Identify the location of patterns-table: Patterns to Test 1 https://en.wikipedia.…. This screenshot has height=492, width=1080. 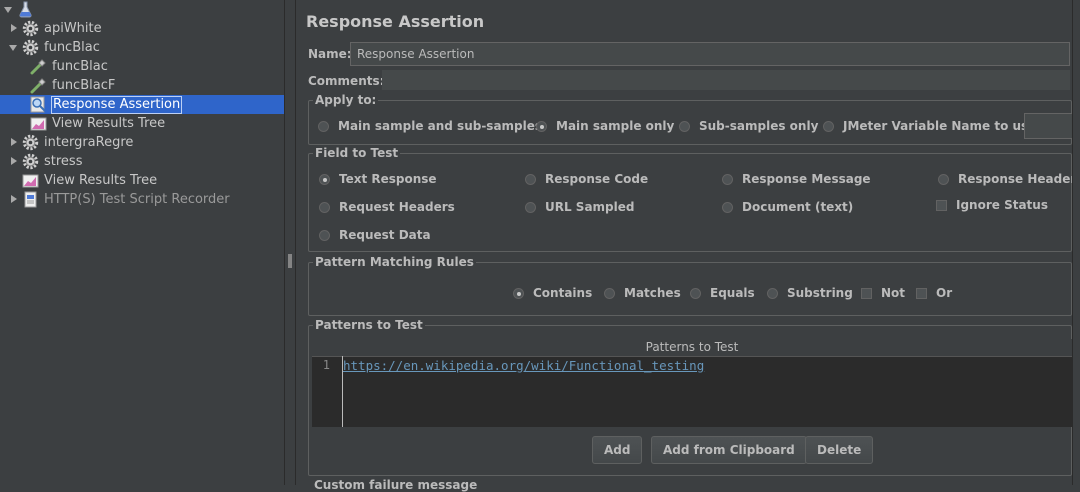
(692, 383).